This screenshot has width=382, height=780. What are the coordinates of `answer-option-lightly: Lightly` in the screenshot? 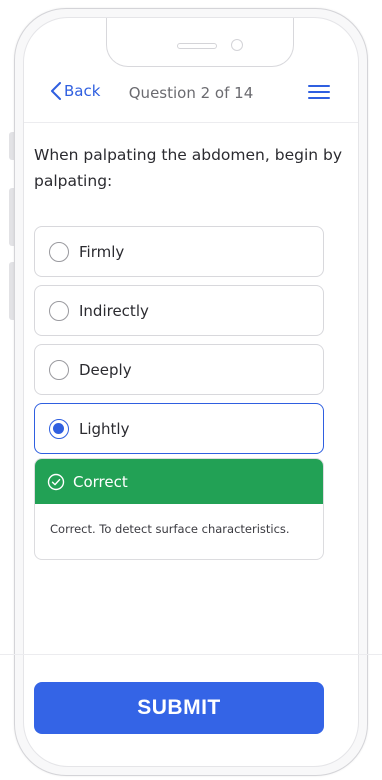 It's located at (179, 428).